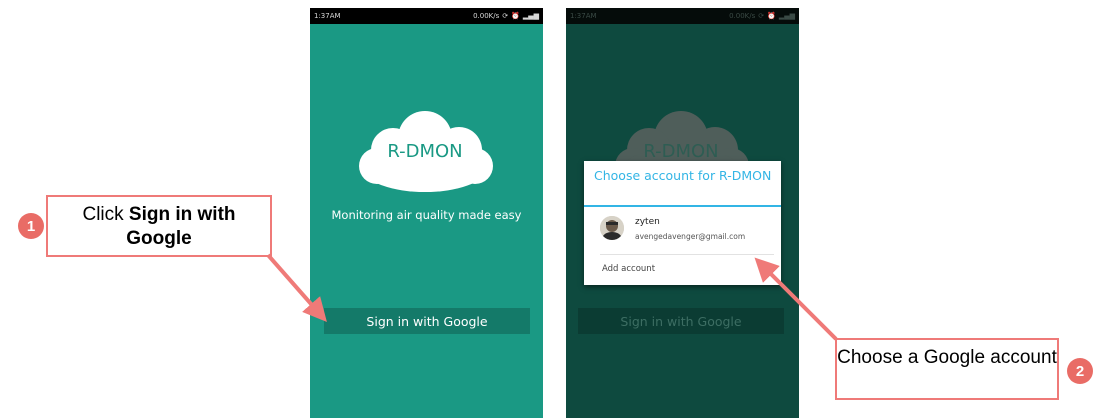  What do you see at coordinates (683, 175) in the screenshot?
I see `dialog-title: Choose account for R-DMON` at bounding box center [683, 175].